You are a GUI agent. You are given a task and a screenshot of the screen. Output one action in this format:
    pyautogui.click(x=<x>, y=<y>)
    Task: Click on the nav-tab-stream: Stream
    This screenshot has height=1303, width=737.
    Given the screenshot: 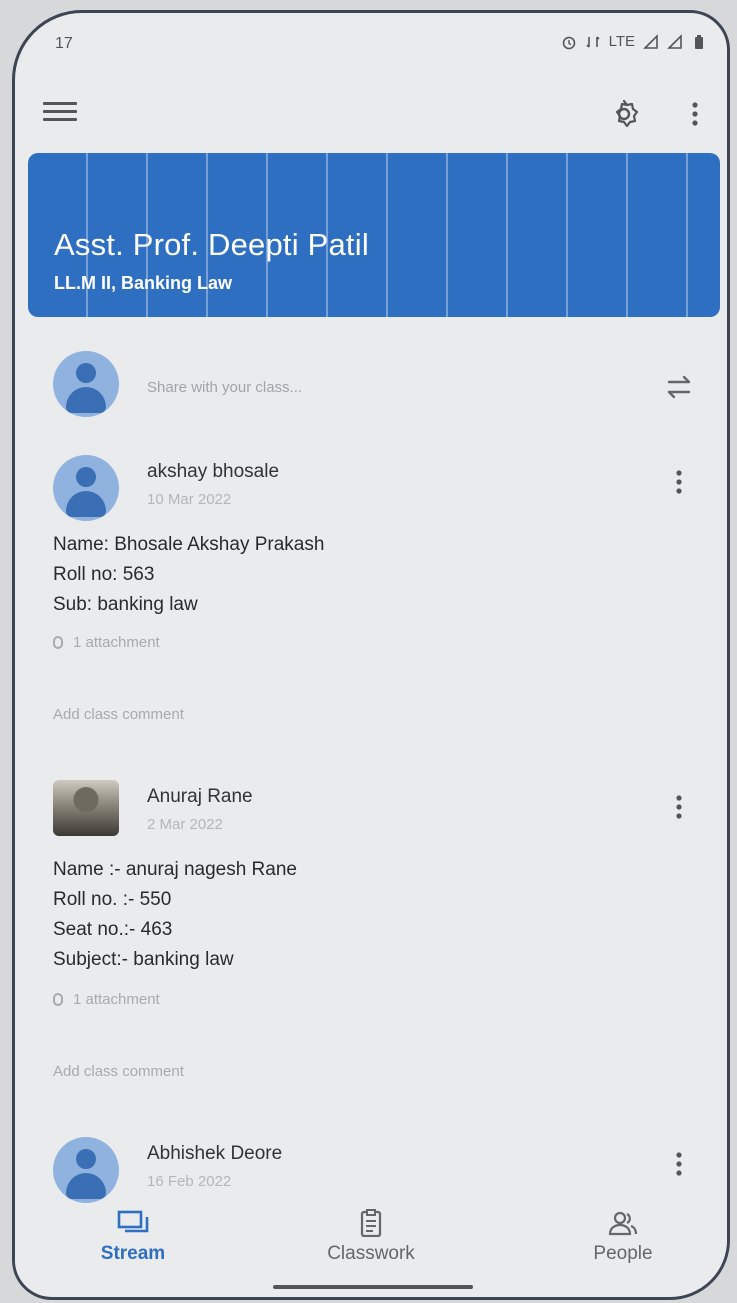 What is the action you would take?
    pyautogui.click(x=133, y=1237)
    